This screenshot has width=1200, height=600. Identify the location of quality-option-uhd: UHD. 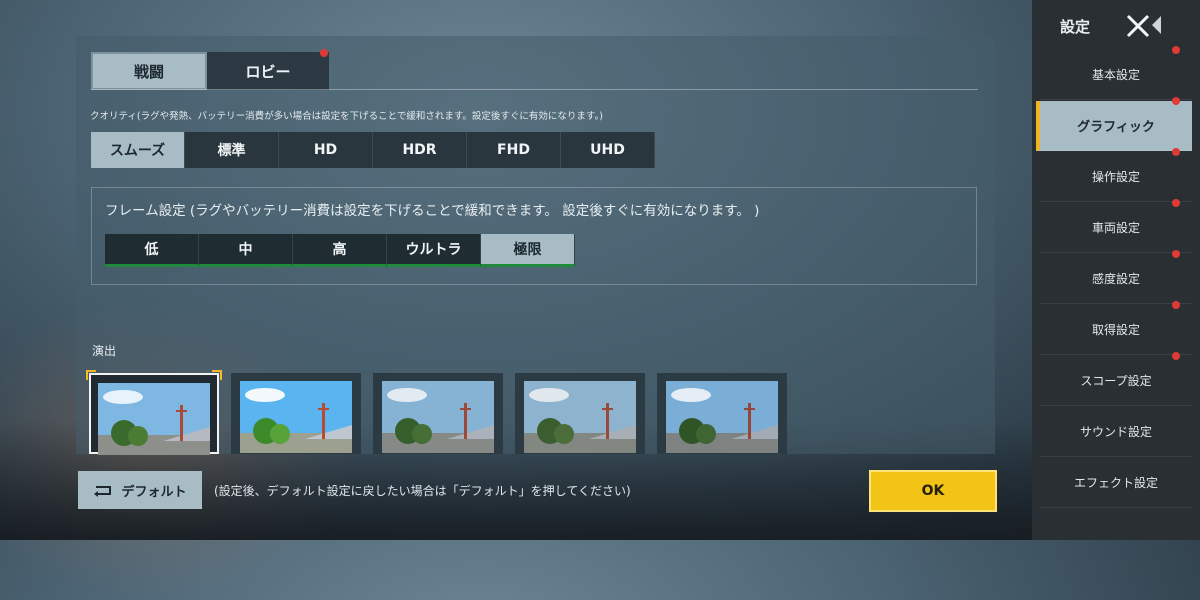
(608, 150).